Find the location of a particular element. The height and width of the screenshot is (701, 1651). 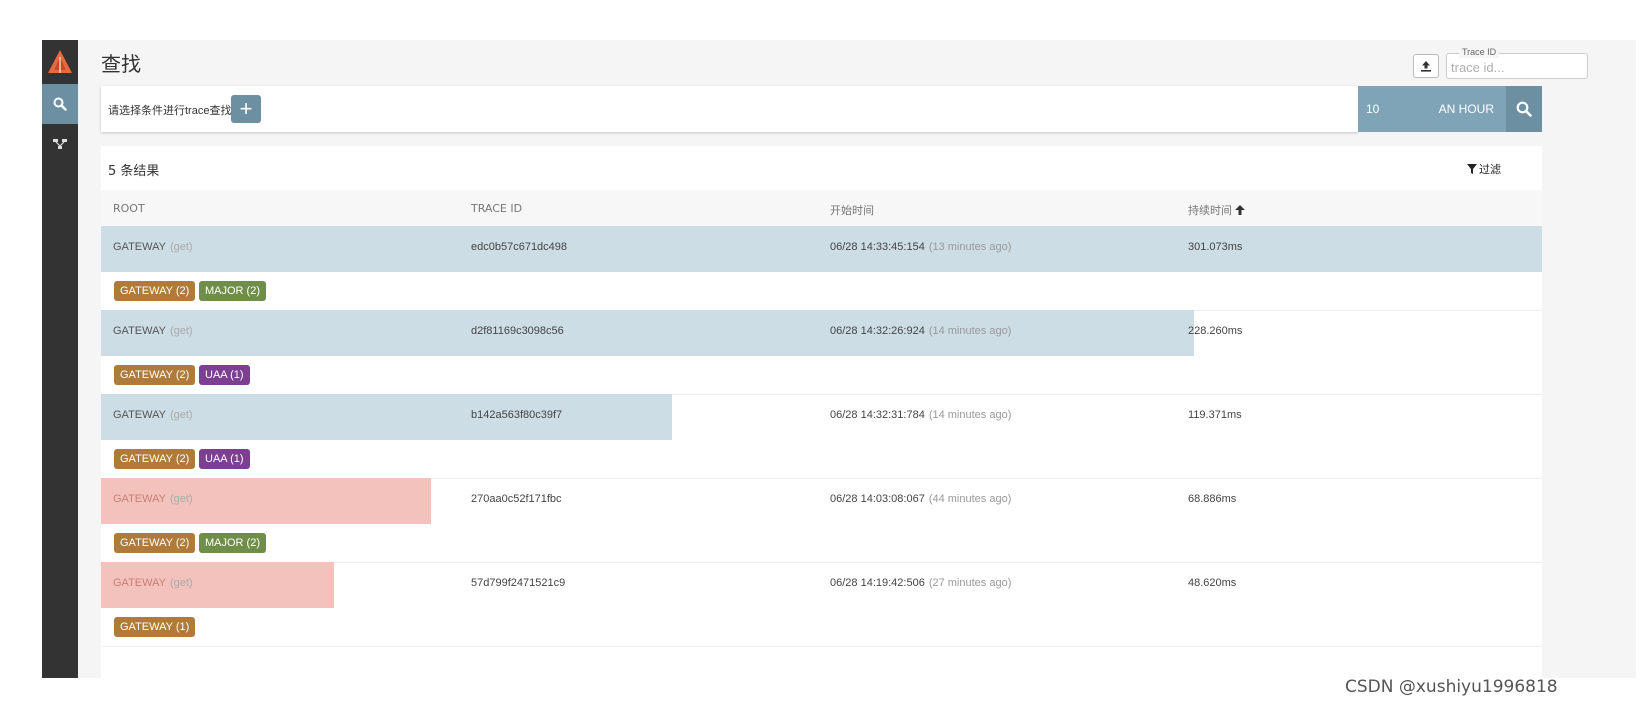

arrow-up-icon is located at coordinates (1240, 210).